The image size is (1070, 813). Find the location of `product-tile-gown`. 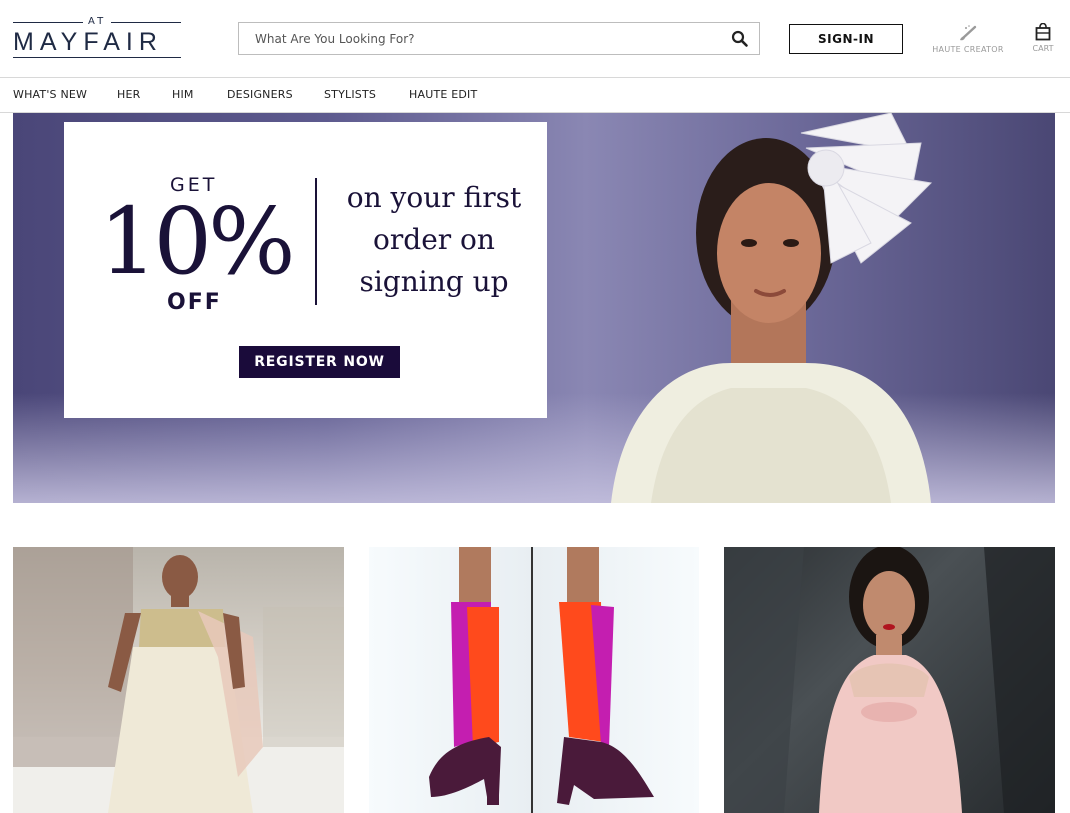

product-tile-gown is located at coordinates (889, 680).